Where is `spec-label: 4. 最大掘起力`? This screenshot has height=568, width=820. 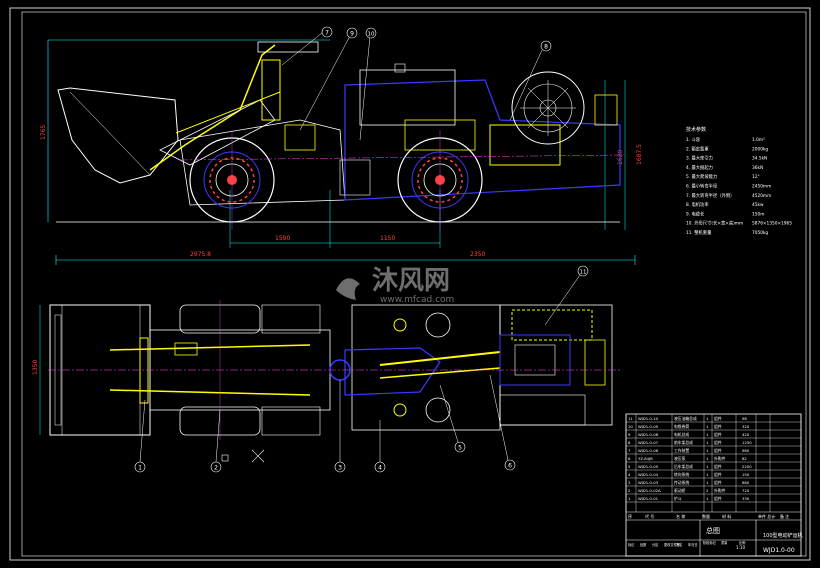
spec-label: 4. 最大掘起力 is located at coordinates (699, 167).